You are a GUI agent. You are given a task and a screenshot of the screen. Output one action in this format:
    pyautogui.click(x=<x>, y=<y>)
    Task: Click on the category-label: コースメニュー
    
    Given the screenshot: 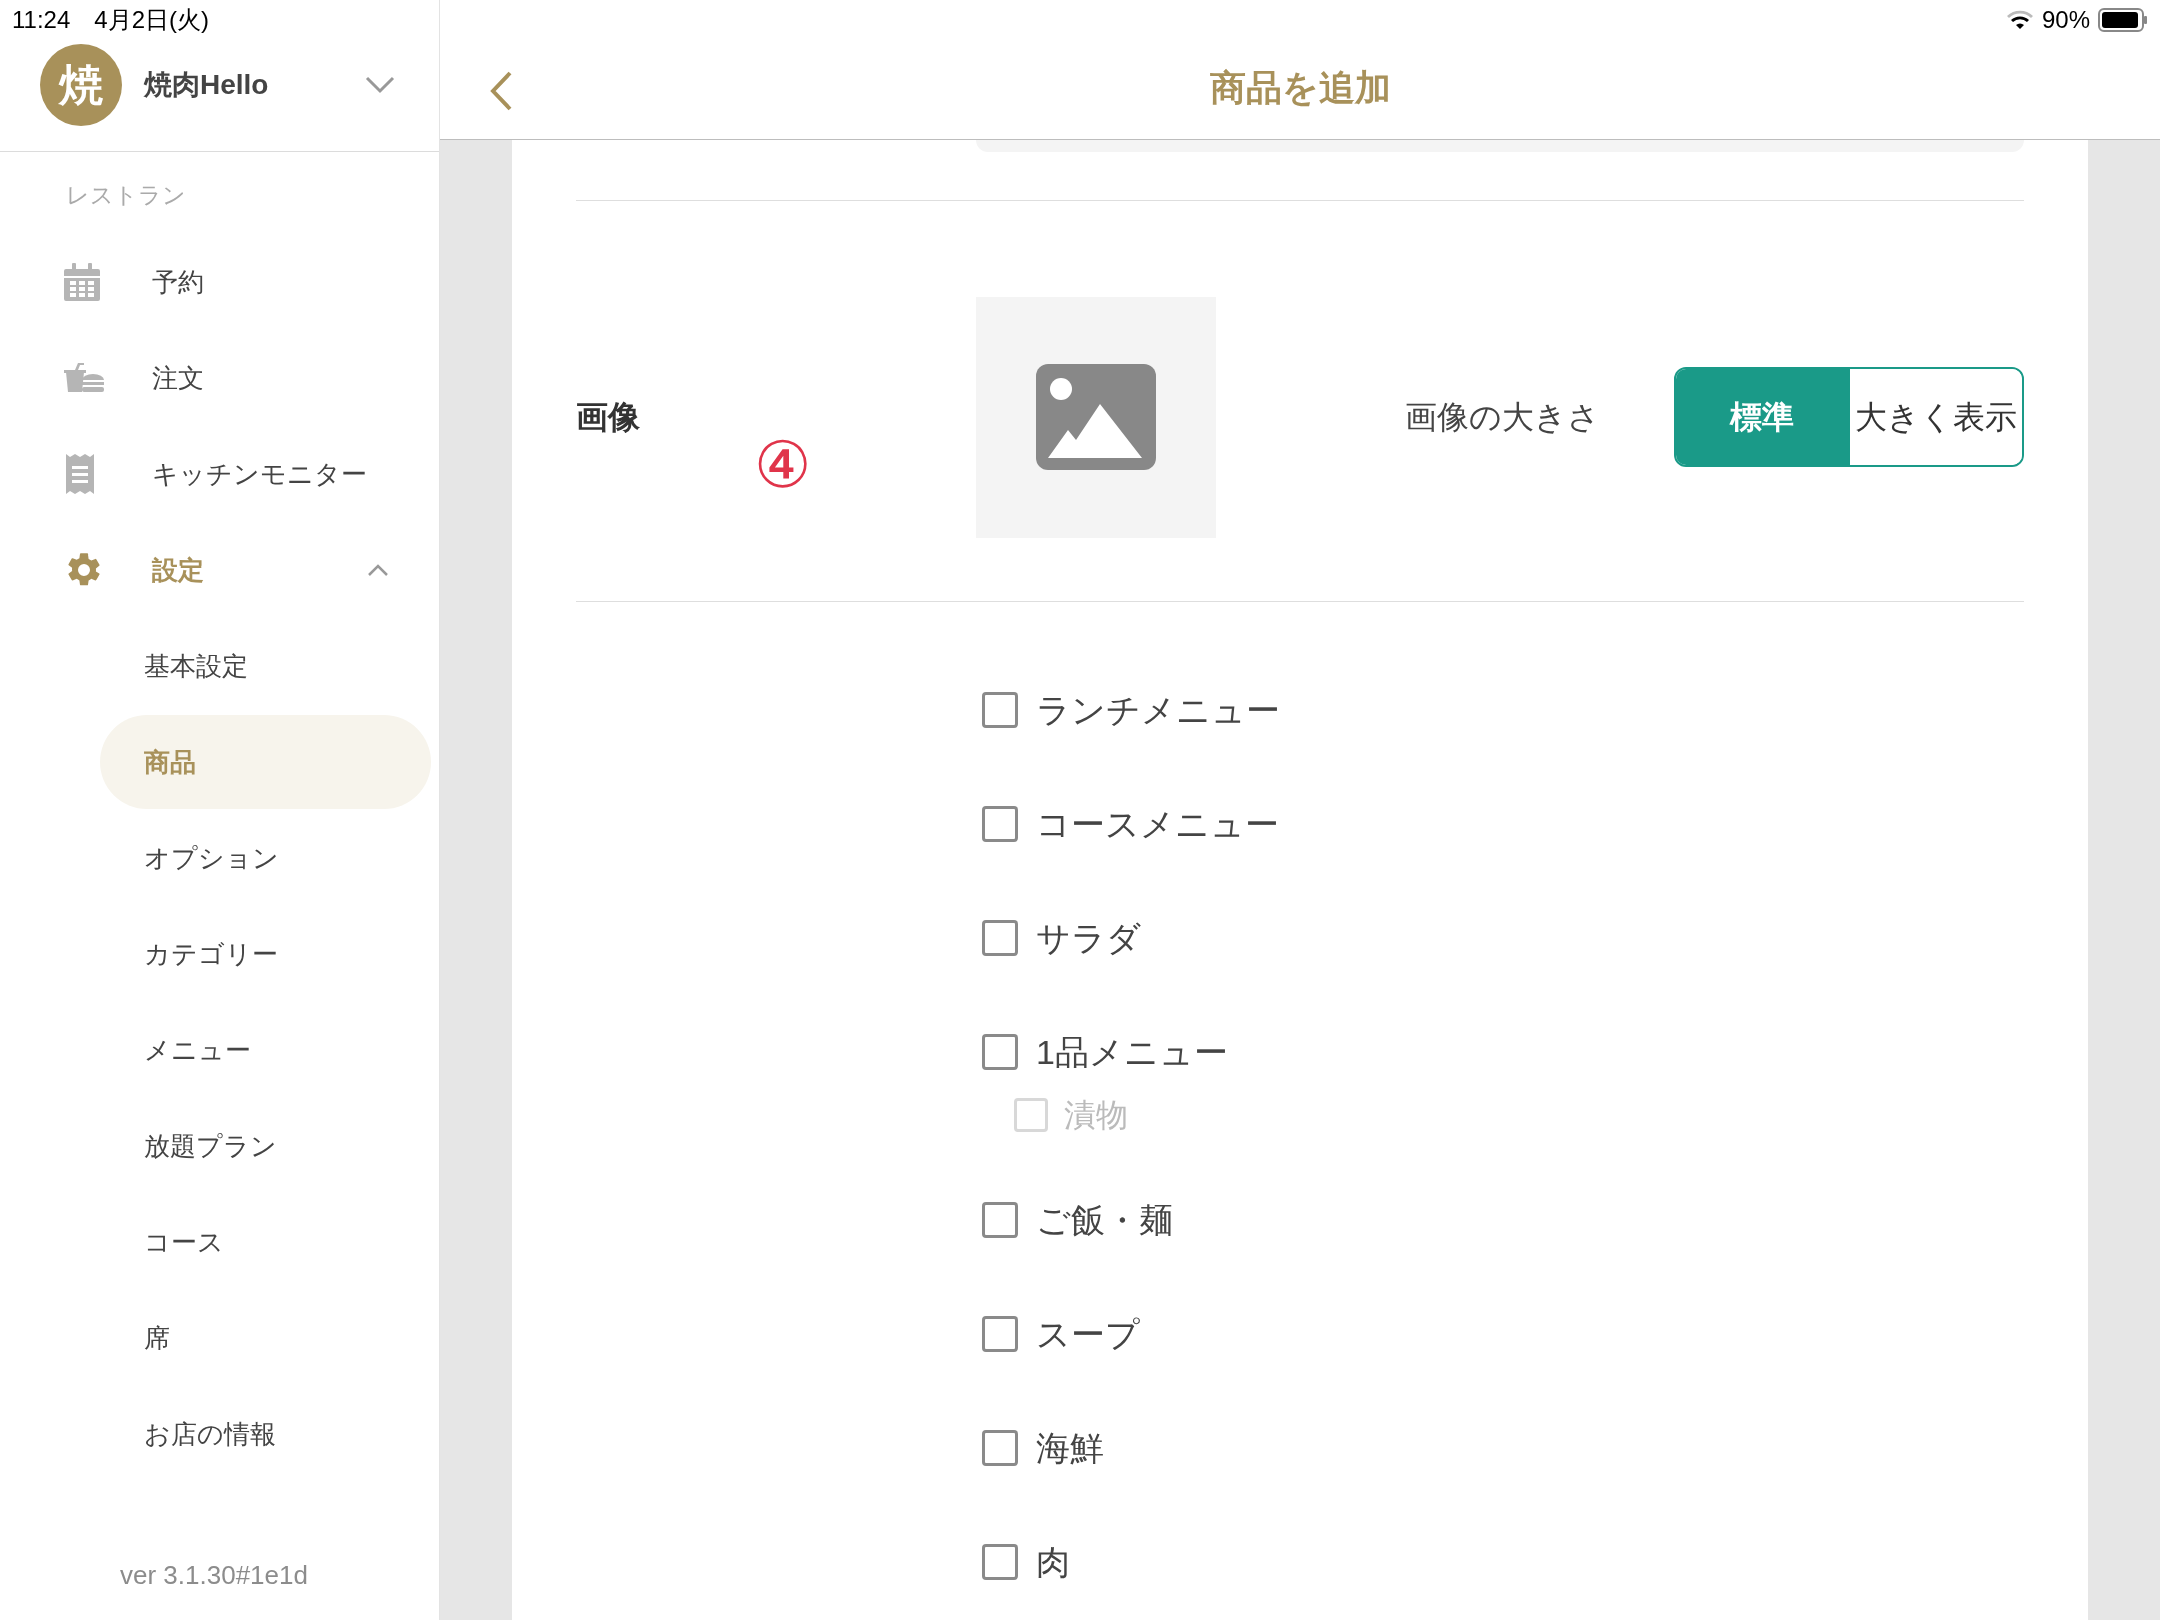 What is the action you would take?
    pyautogui.click(x=1157, y=824)
    